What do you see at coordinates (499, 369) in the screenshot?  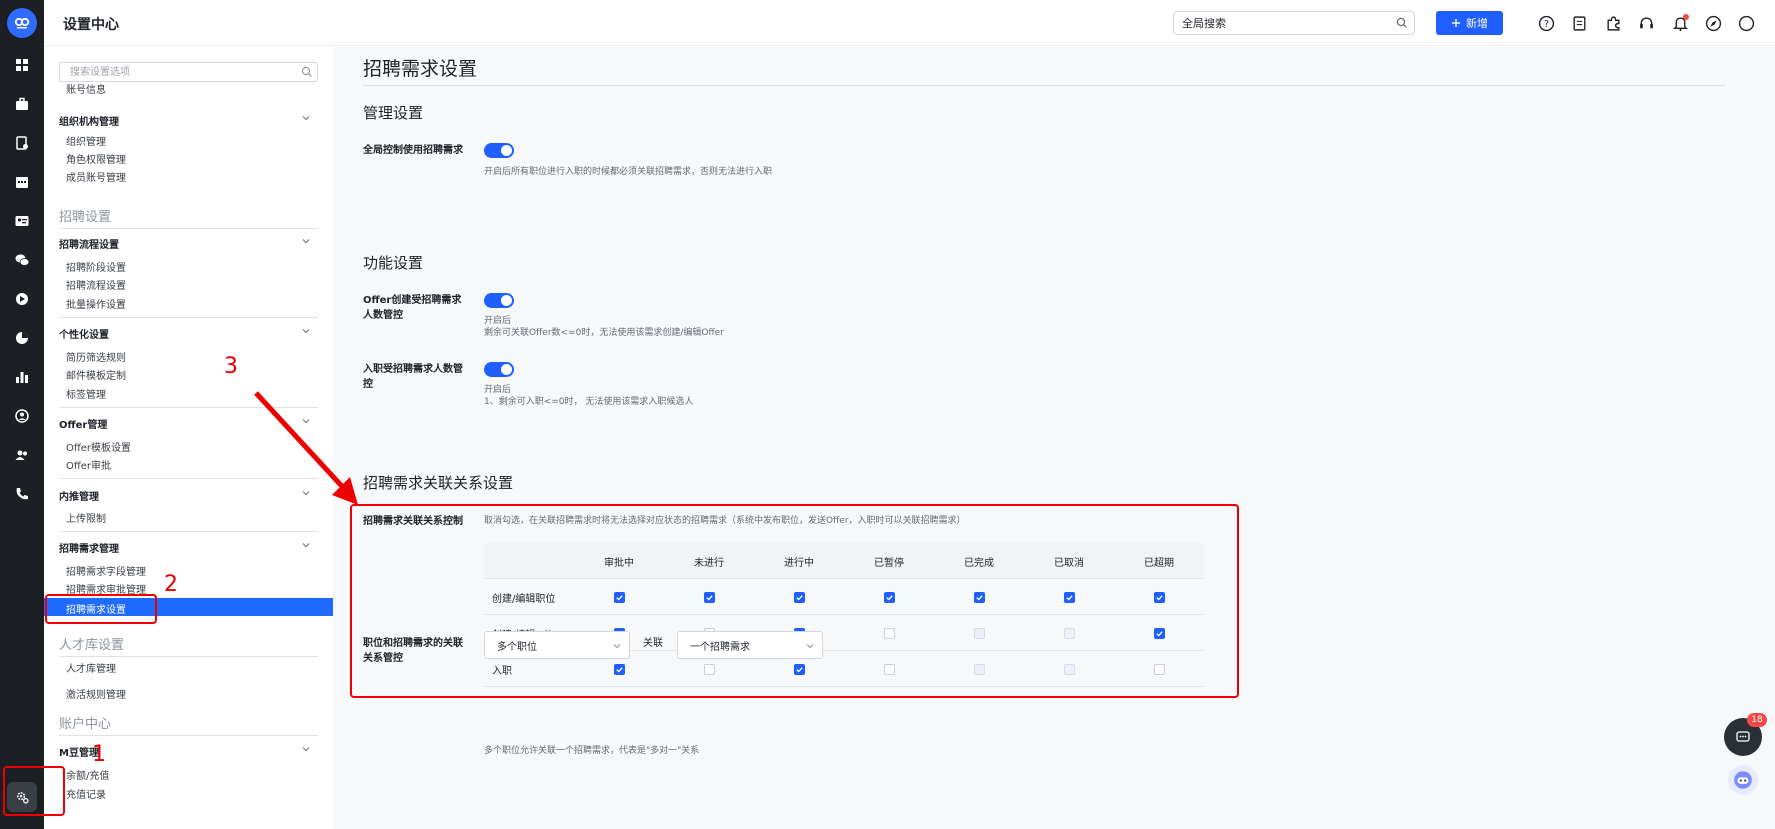 I see `entry-control-toggle` at bounding box center [499, 369].